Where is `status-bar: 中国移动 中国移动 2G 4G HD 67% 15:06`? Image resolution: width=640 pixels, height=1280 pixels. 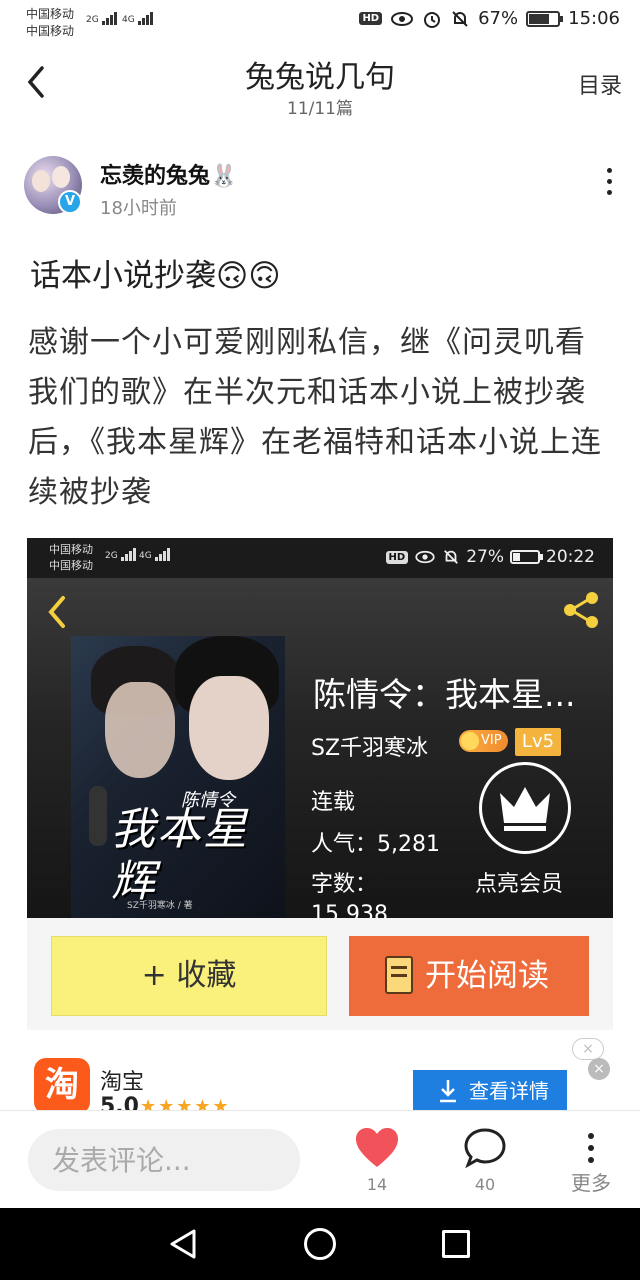
status-bar: 中国移动 中国移动 2G 4G HD 67% 15:06 is located at coordinates (320, 22).